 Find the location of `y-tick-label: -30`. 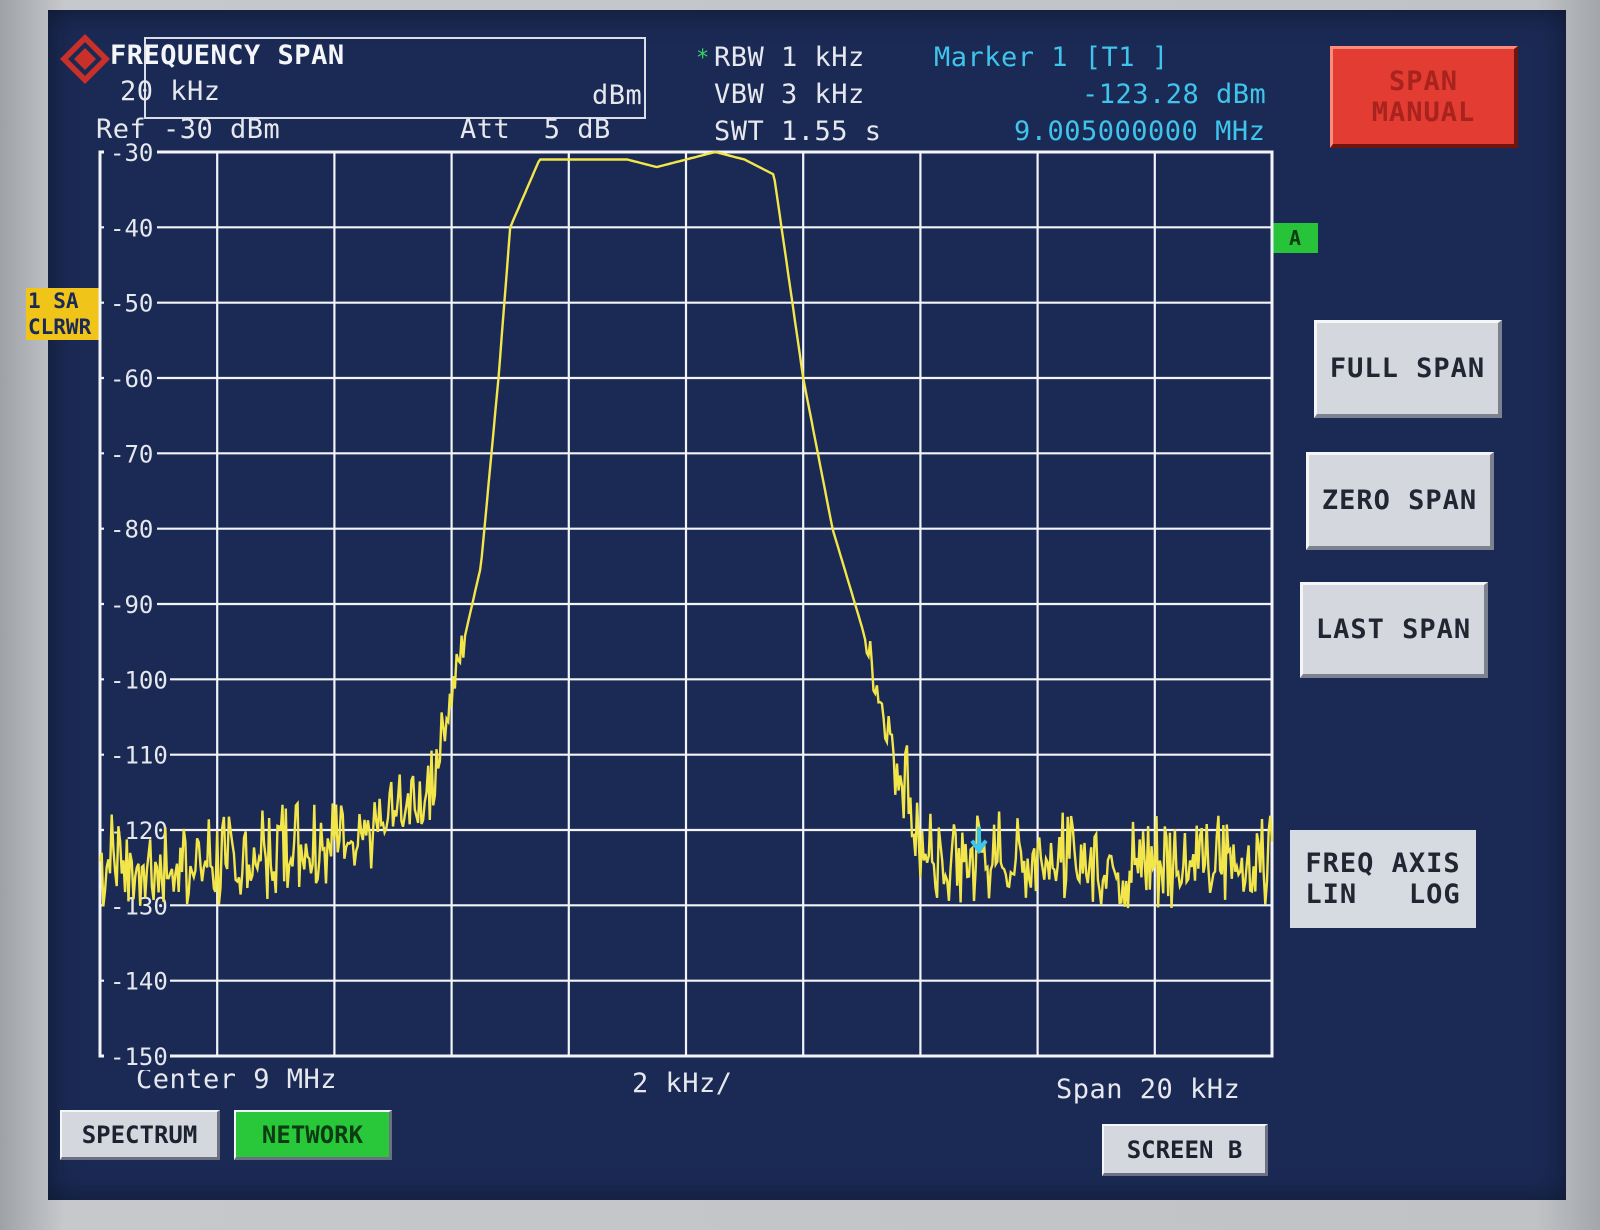

y-tick-label: -30 is located at coordinates (131, 153).